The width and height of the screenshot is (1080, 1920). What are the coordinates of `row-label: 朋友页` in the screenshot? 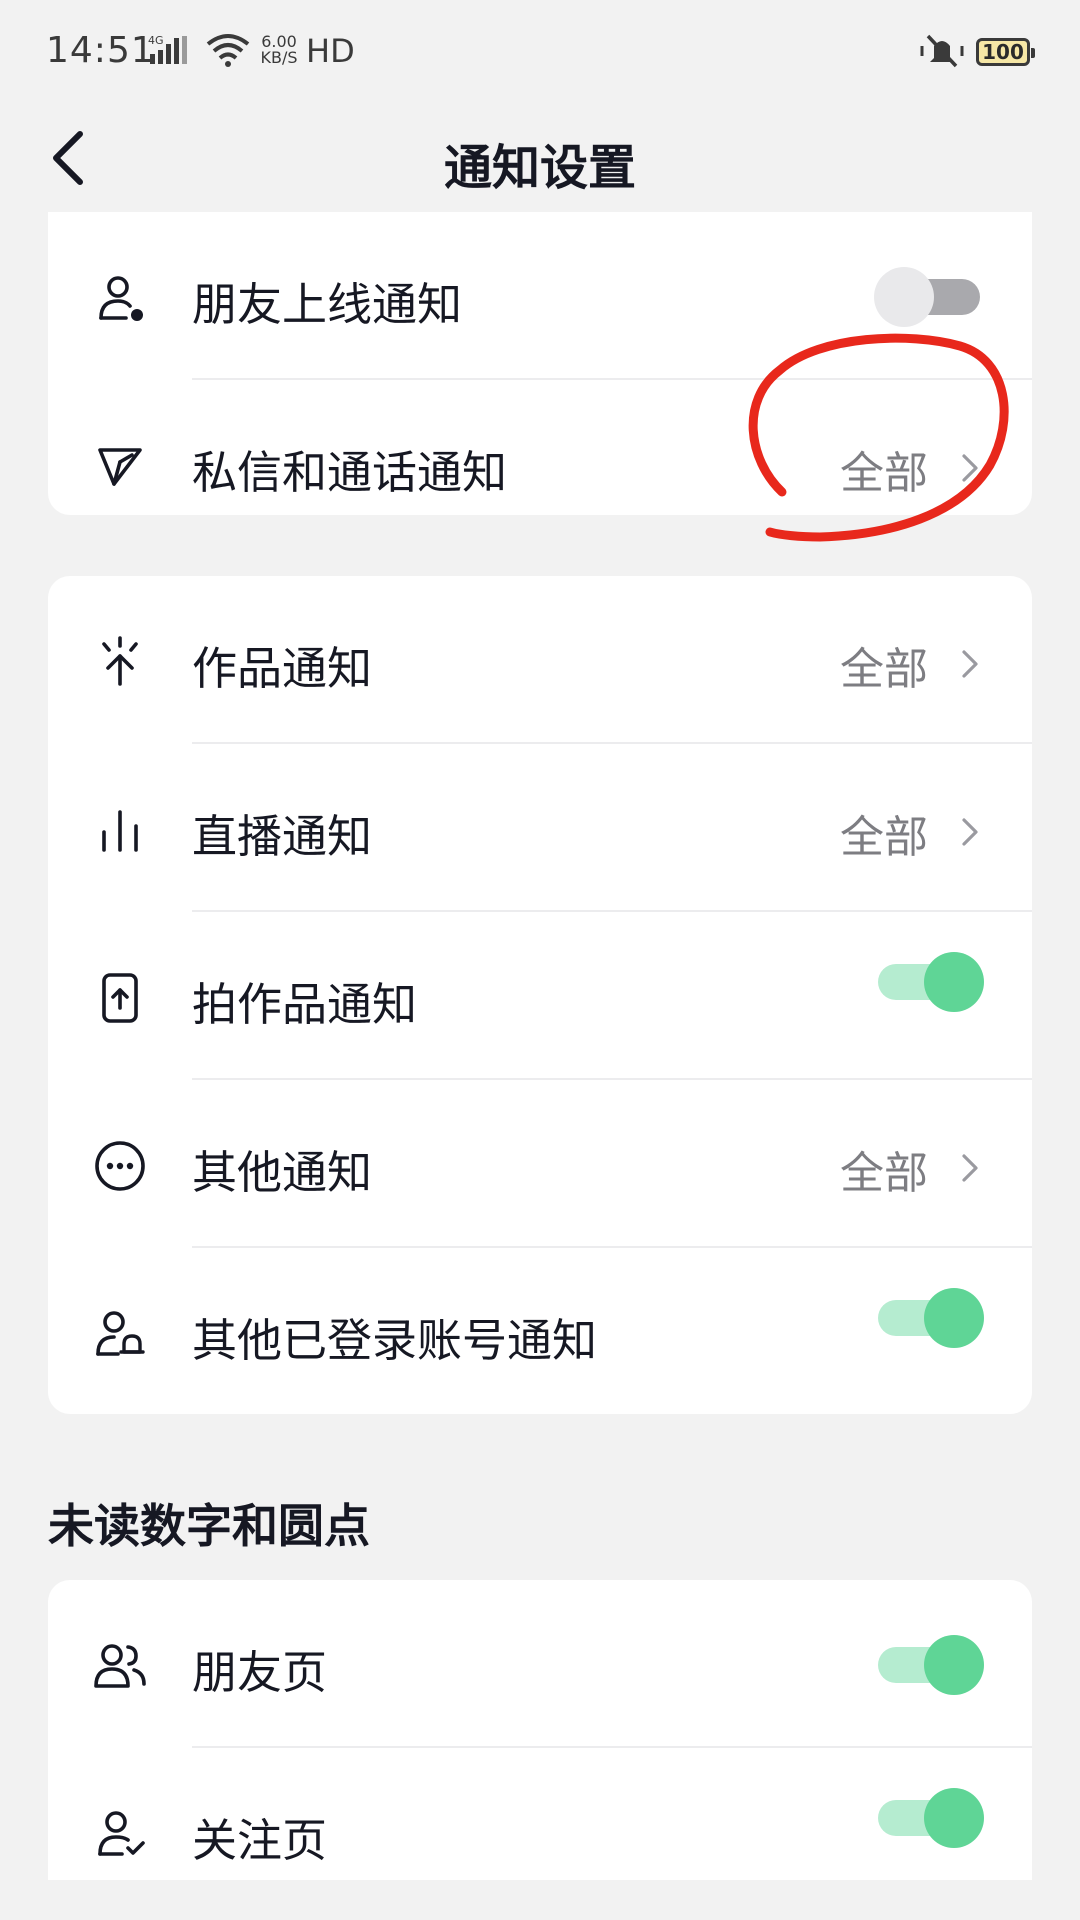 It's located at (260, 1672).